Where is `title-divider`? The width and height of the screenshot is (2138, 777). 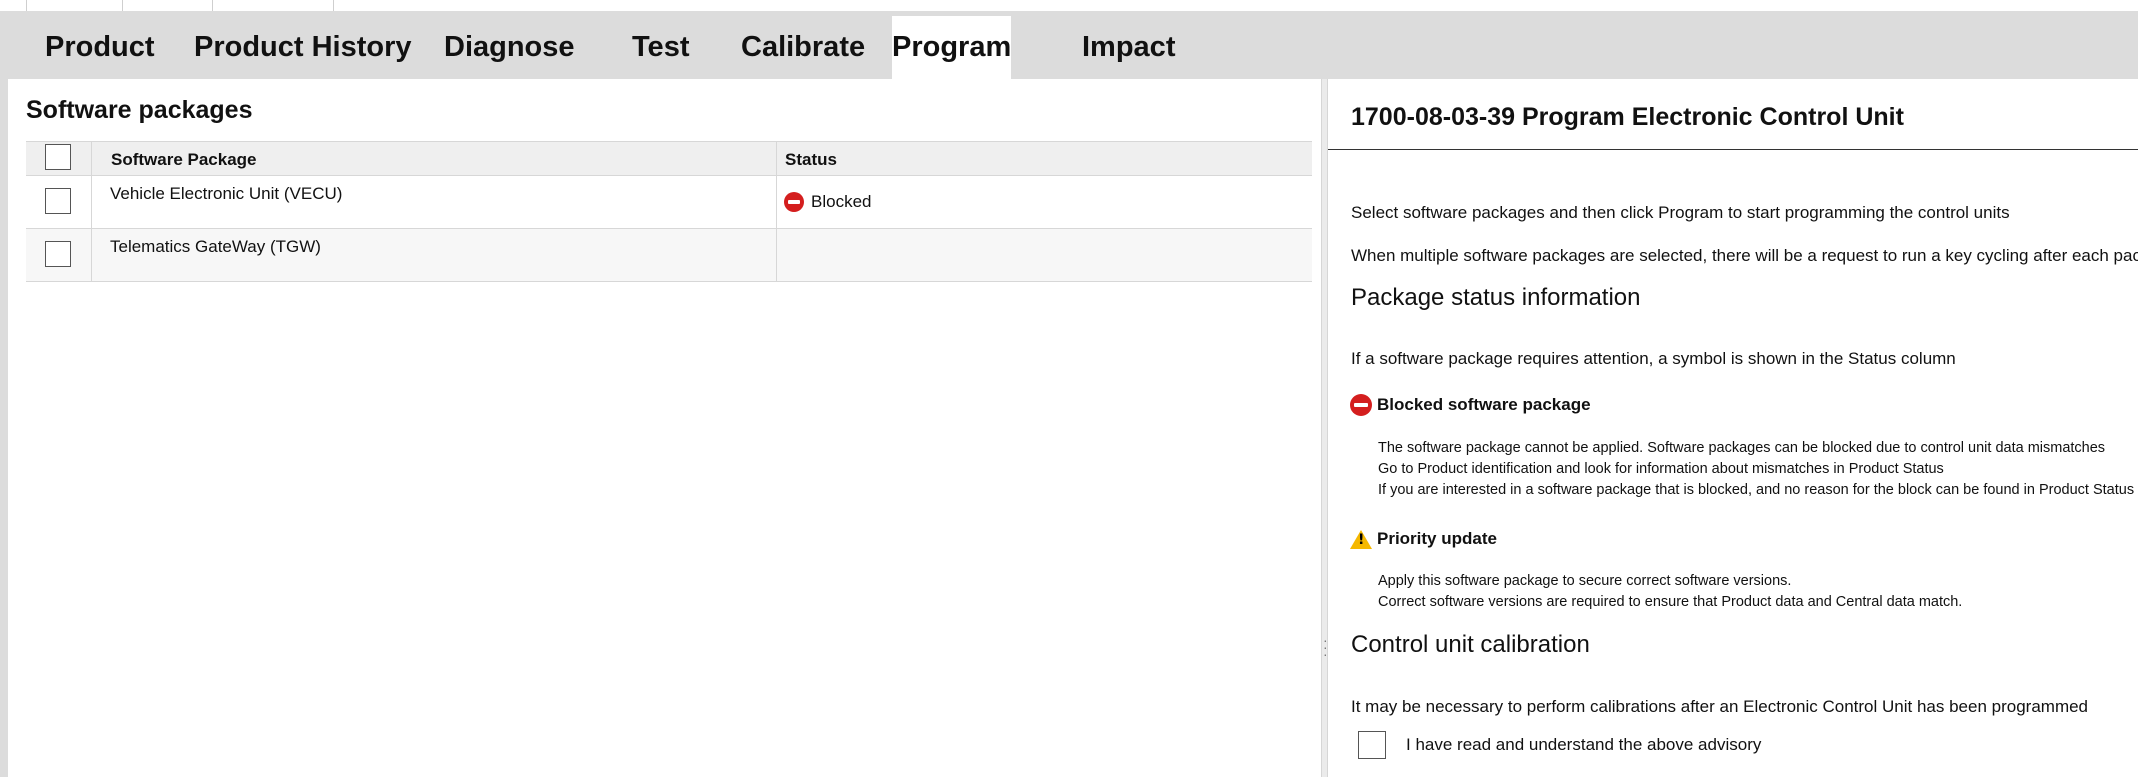
title-divider is located at coordinates (1733, 149).